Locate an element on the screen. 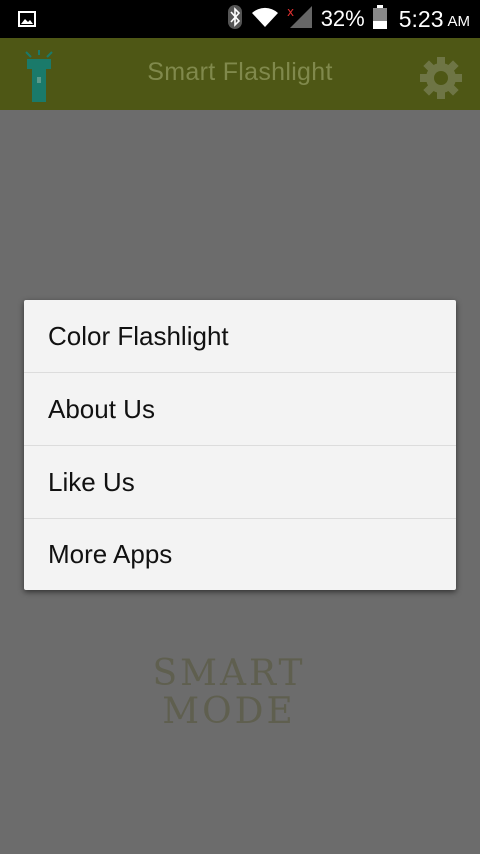 Image resolution: width=480 pixels, height=854 pixels. smart-mode-line2: MODE is located at coordinates (229, 711).